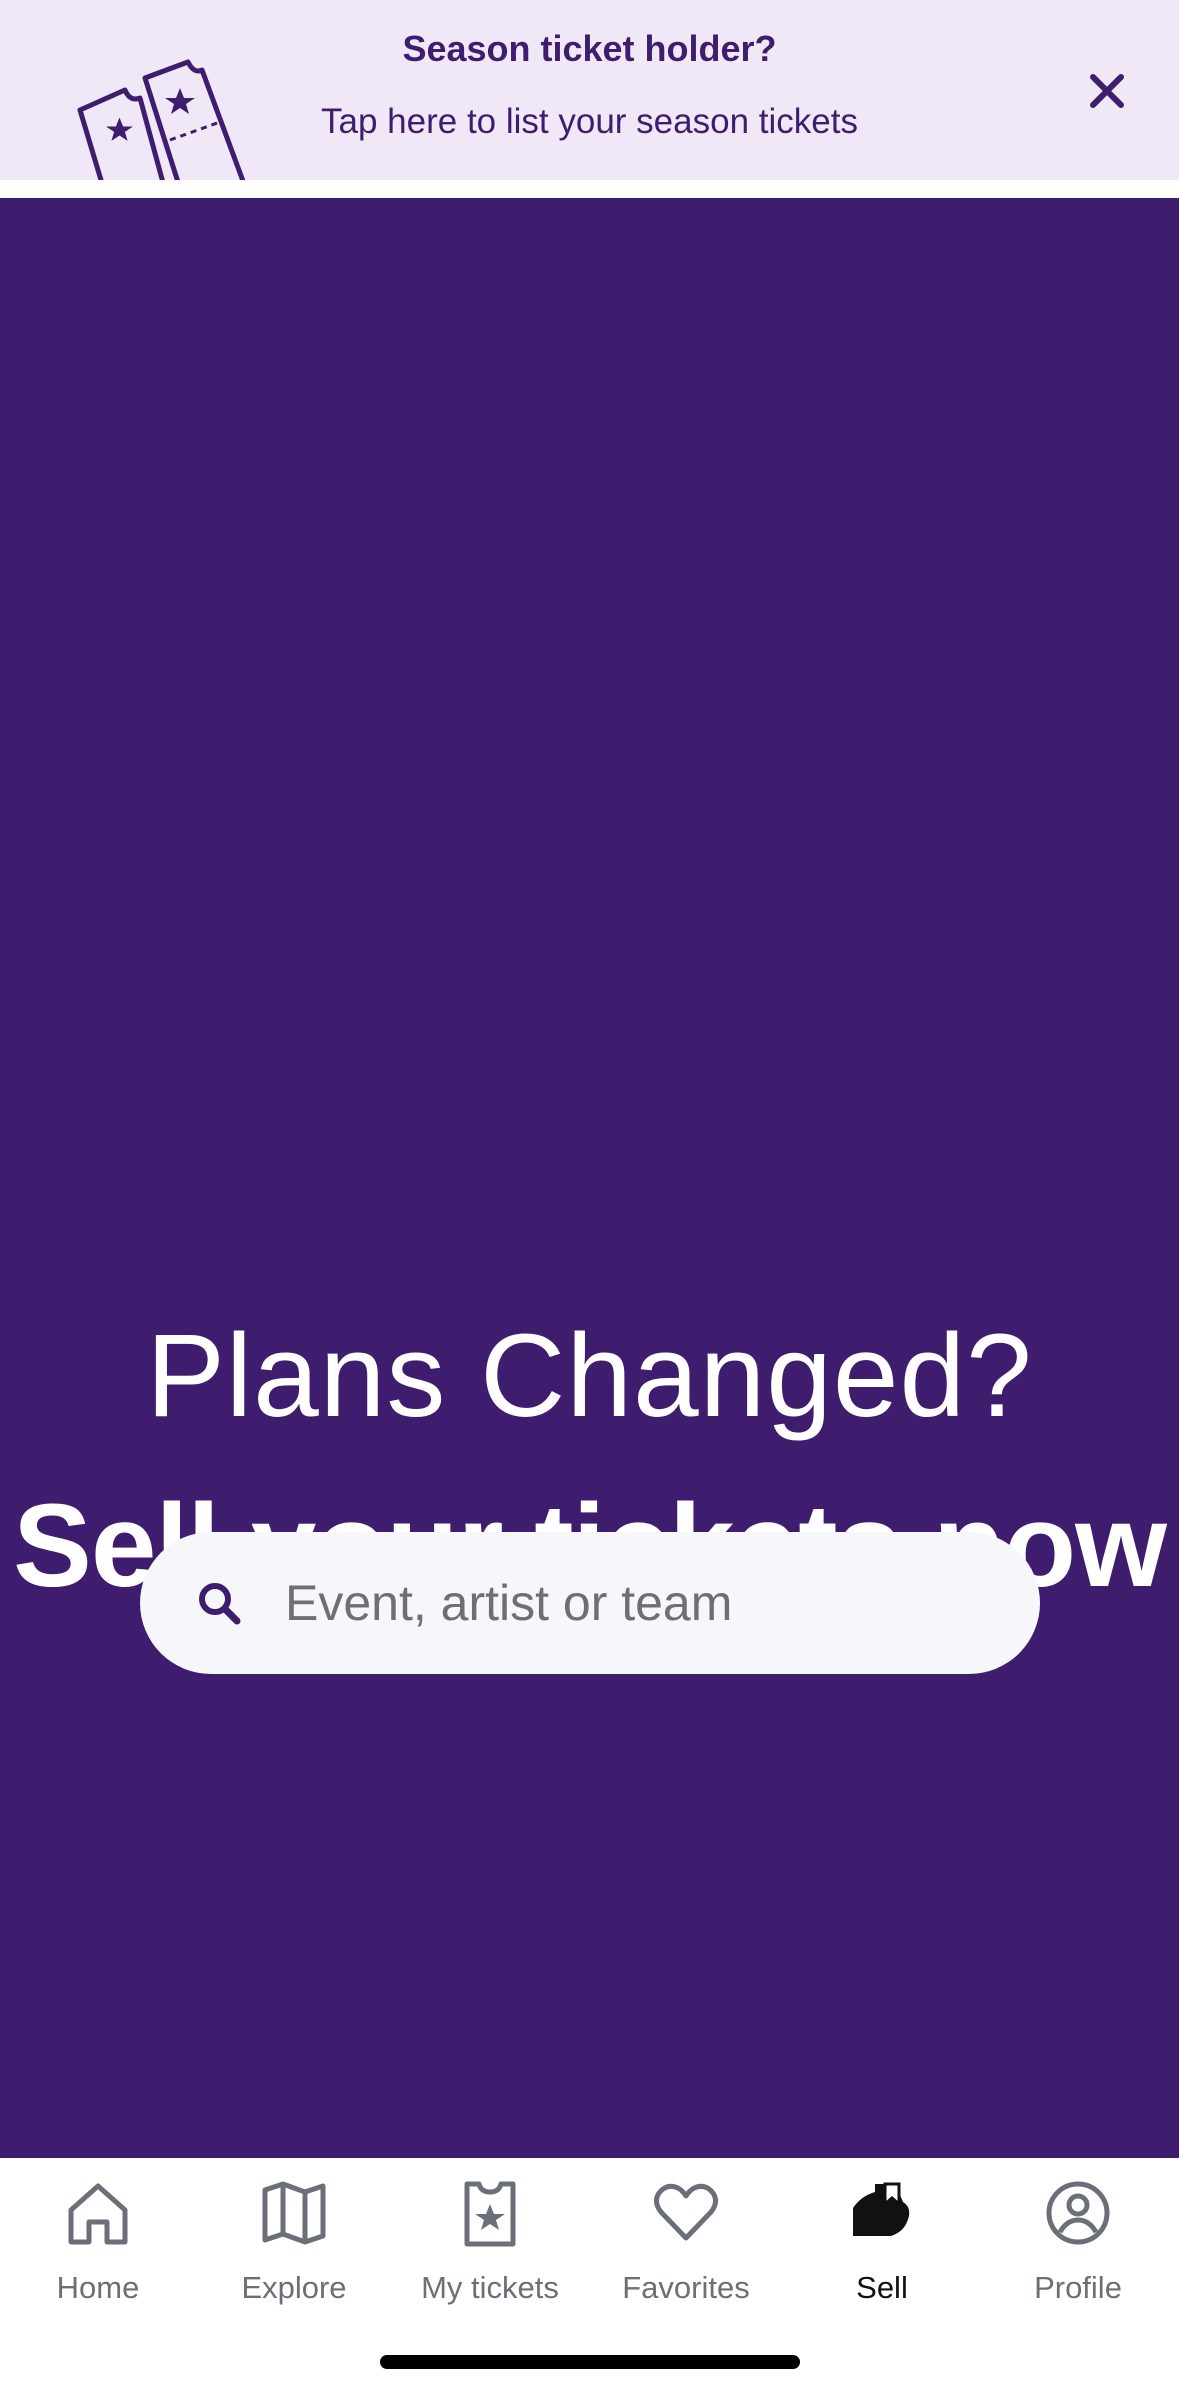 The image size is (1179, 2396). Describe the element at coordinates (881, 2209) in the screenshot. I see `sell-ticket-icon` at that location.